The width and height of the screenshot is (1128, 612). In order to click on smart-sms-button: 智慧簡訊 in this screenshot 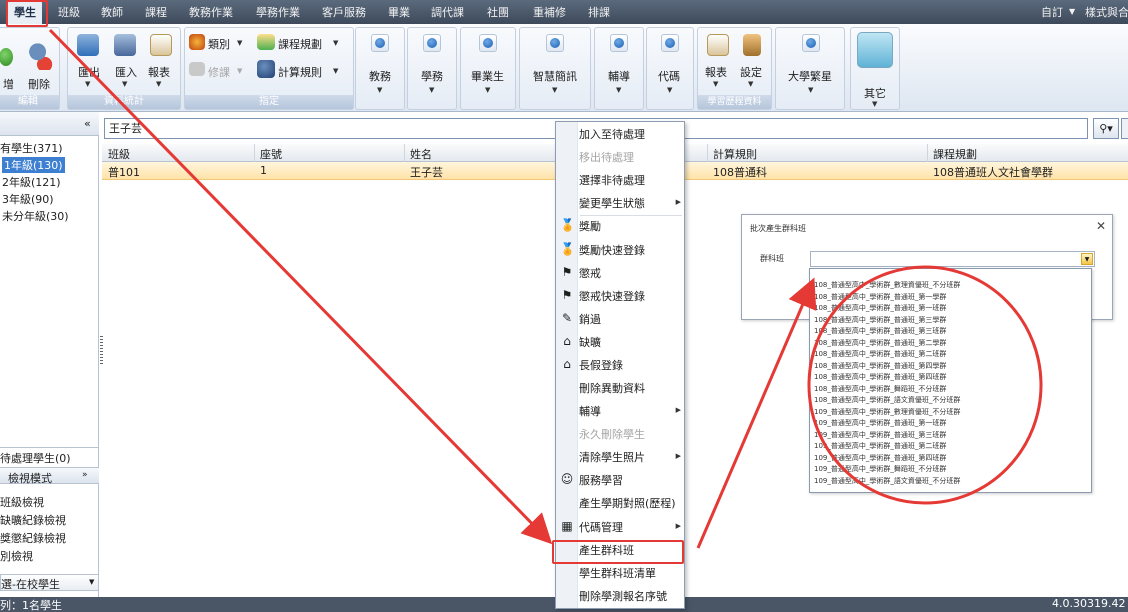, I will do `click(555, 76)`.